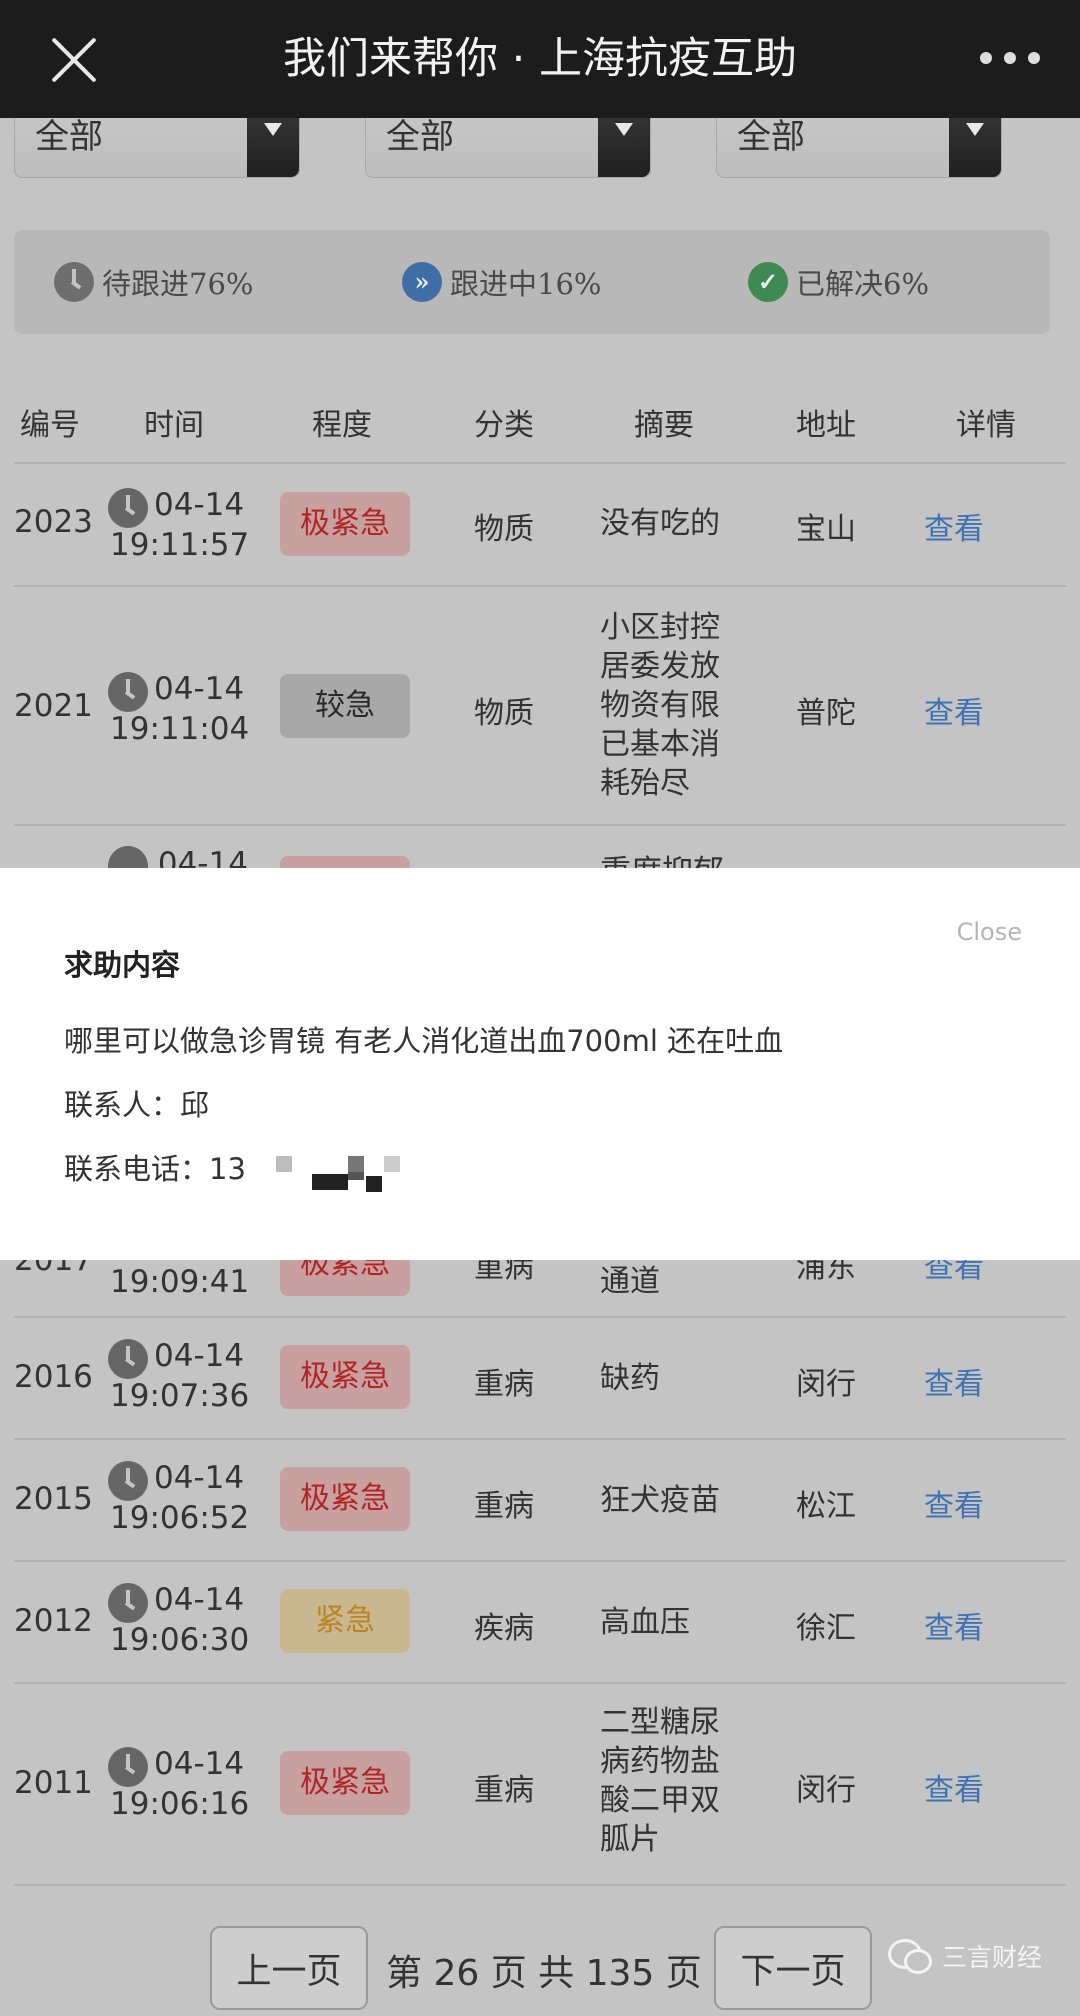  What do you see at coordinates (342, 425) in the screenshot?
I see `col-header-level: 程度` at bounding box center [342, 425].